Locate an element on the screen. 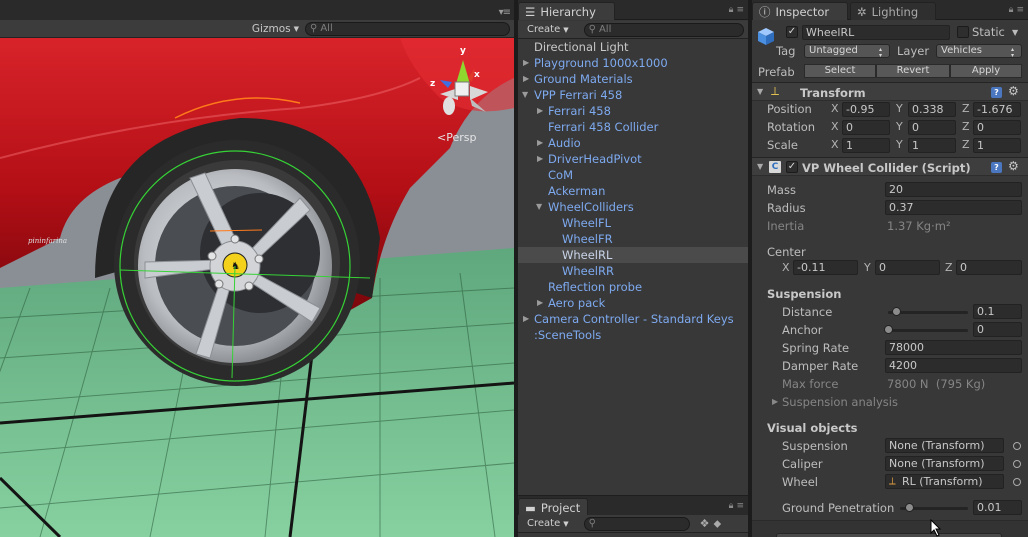 Image resolution: width=1028 pixels, height=537 pixels. visual-suspension-field: None (Transform) is located at coordinates (944, 445).